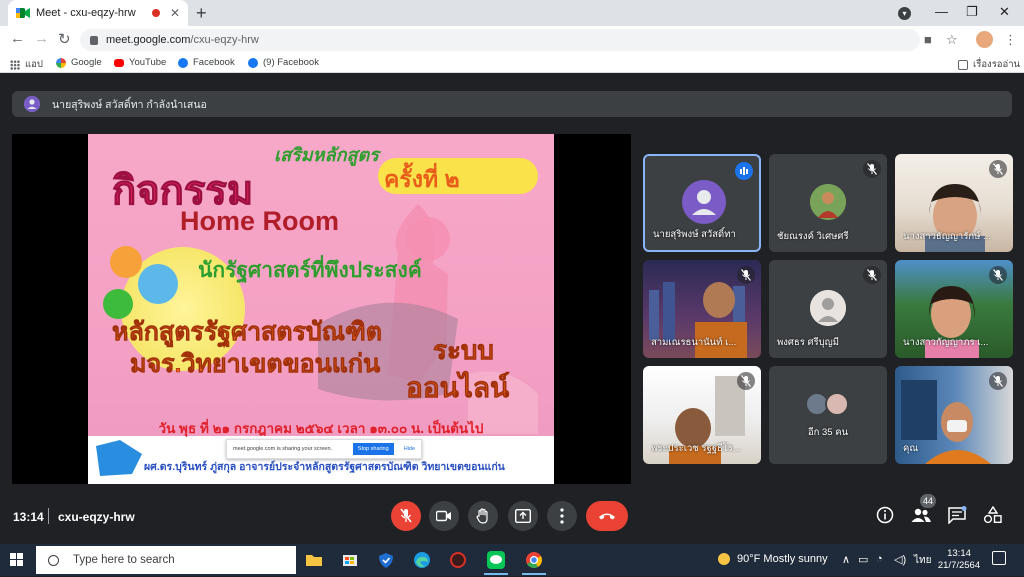 This screenshot has width=1024, height=577. I want to click on profile-avatar, so click(984, 39).